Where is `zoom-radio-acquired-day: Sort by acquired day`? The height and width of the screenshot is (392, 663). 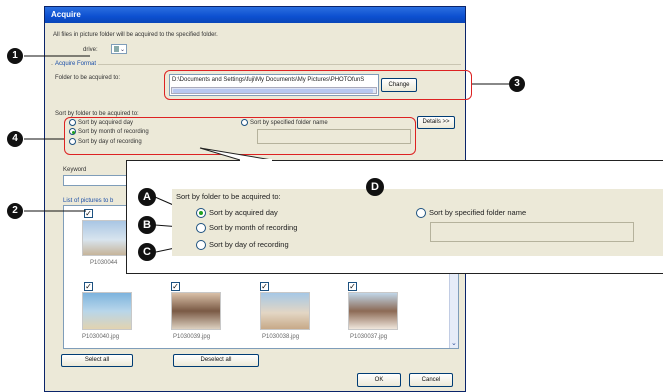
zoom-radio-acquired-day: Sort by acquired day is located at coordinates (237, 213).